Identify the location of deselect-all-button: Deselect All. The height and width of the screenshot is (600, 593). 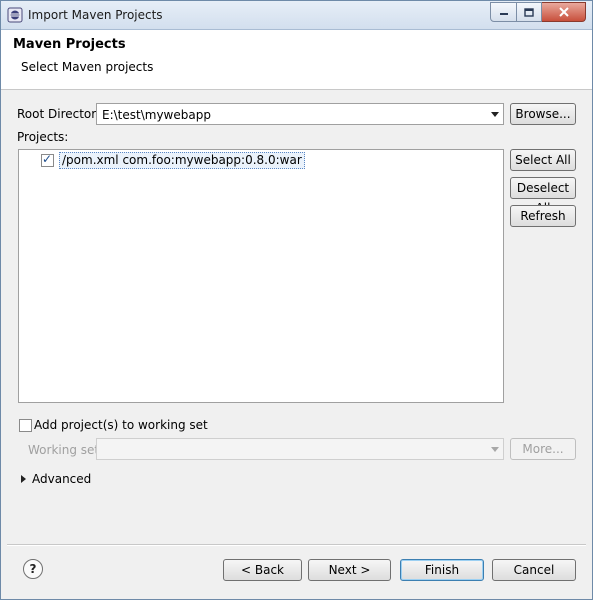
(543, 196).